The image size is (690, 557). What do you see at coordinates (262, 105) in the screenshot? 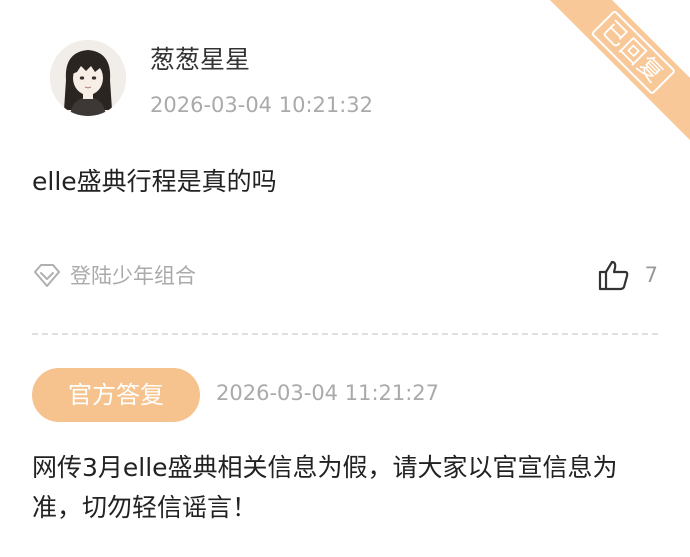
I see `post-timestamp: 2026-03-04 10:21:32` at bounding box center [262, 105].